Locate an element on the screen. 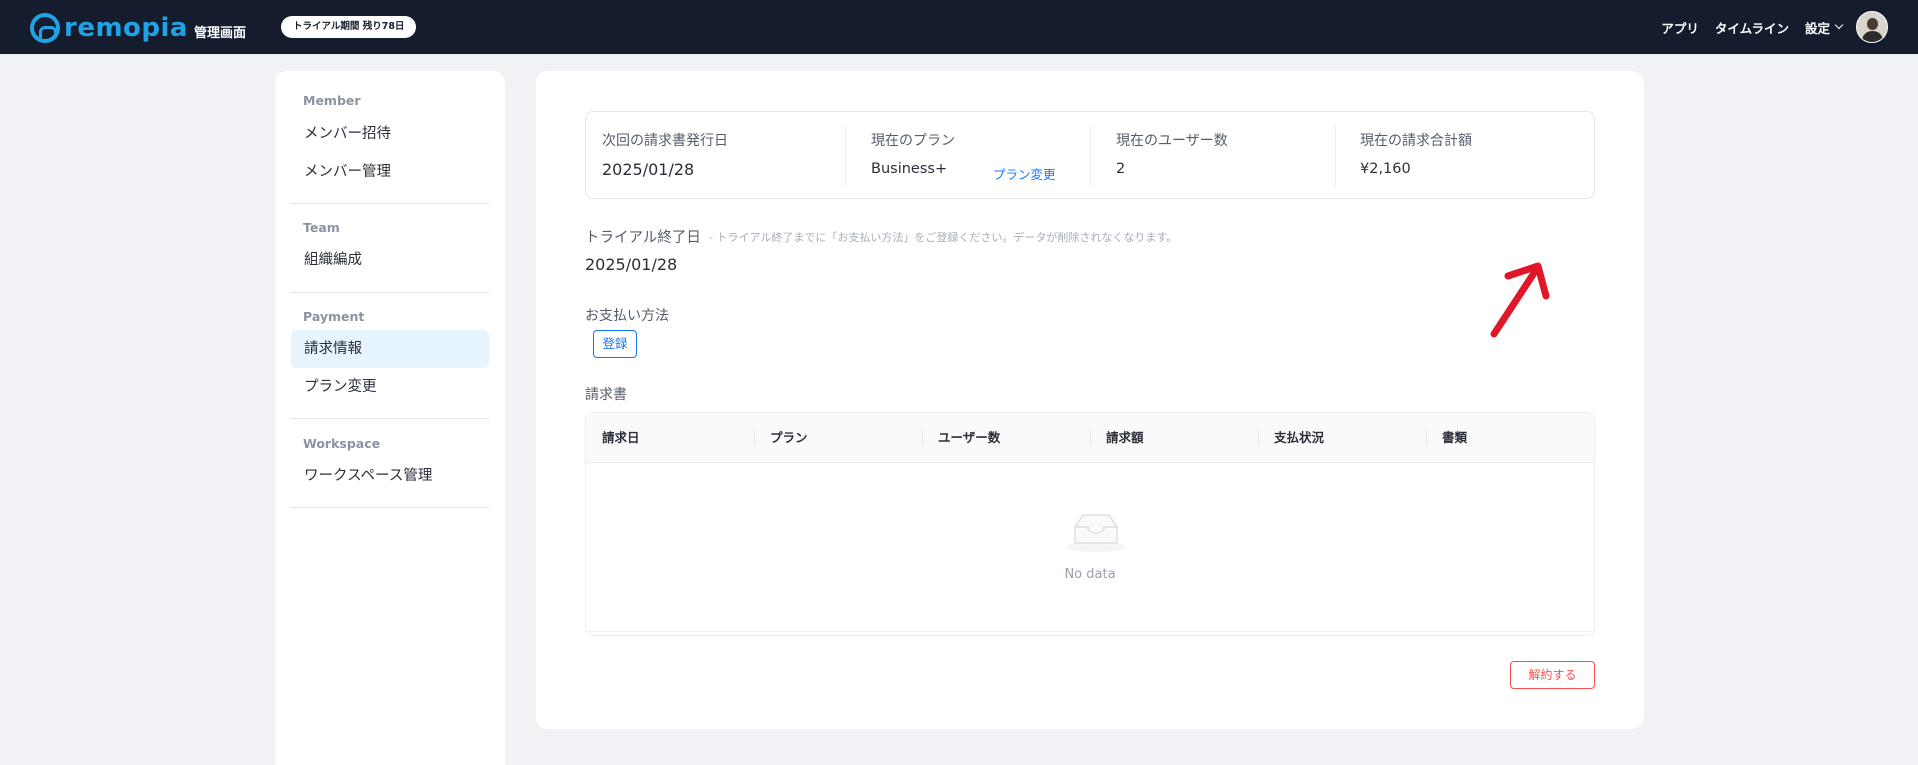 The image size is (1918, 765). sidebar-section-workspace: Workspace is located at coordinates (342, 443).